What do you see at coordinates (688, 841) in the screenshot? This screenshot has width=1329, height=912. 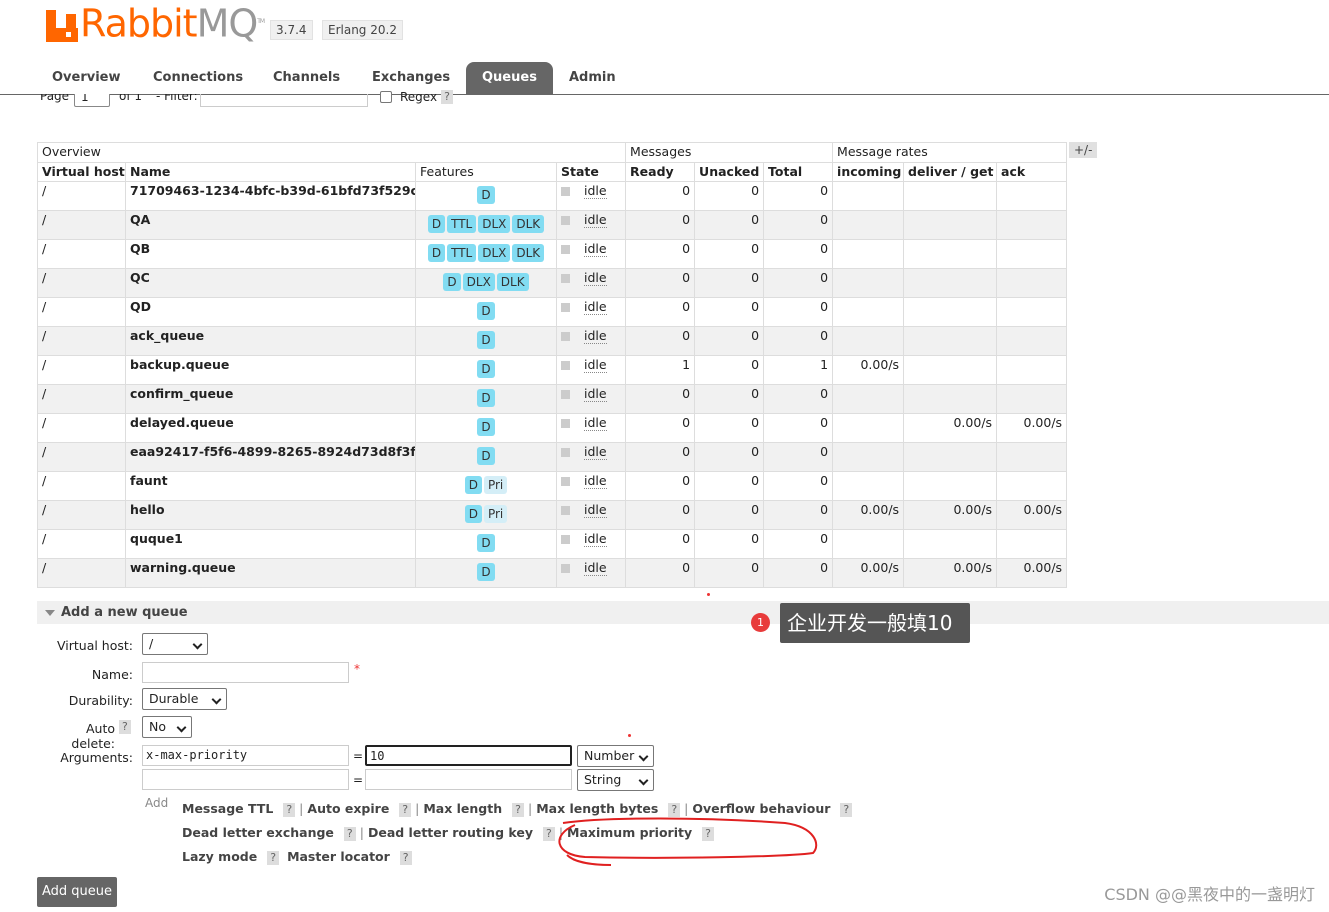 I see `red-circle-annotation` at bounding box center [688, 841].